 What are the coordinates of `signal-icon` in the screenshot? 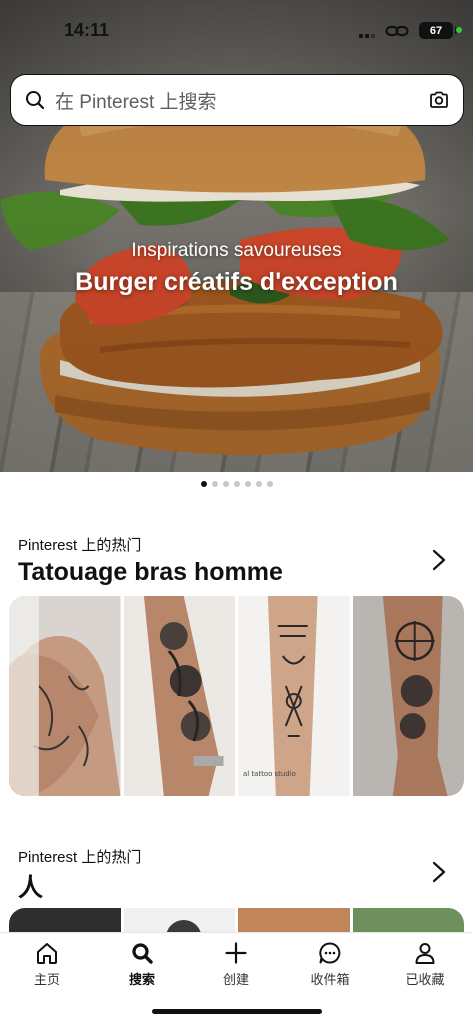 It's located at (367, 31).